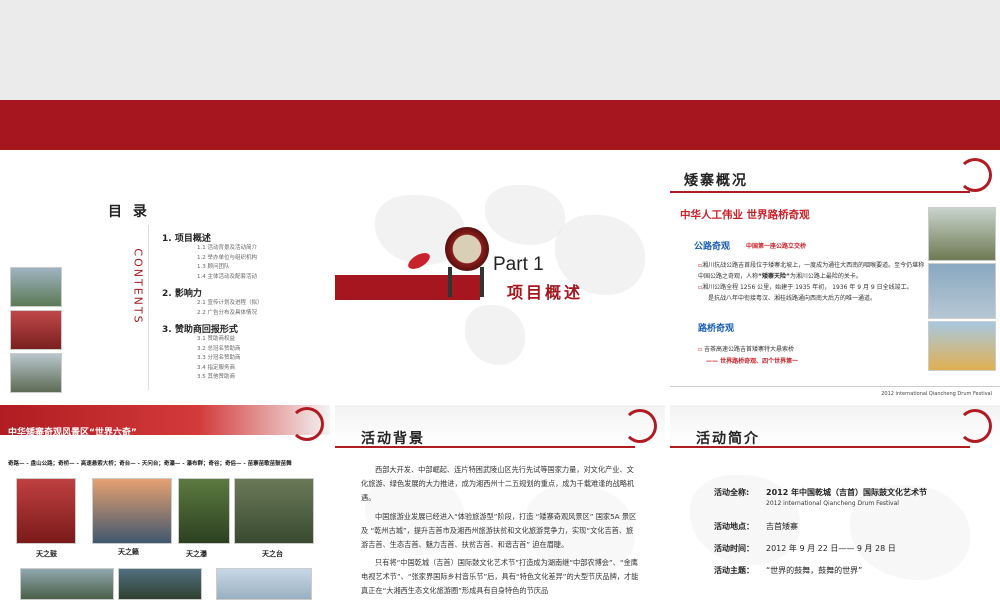 The height and width of the screenshot is (600, 1000). I want to click on photo-hang-glider, so click(962, 346).